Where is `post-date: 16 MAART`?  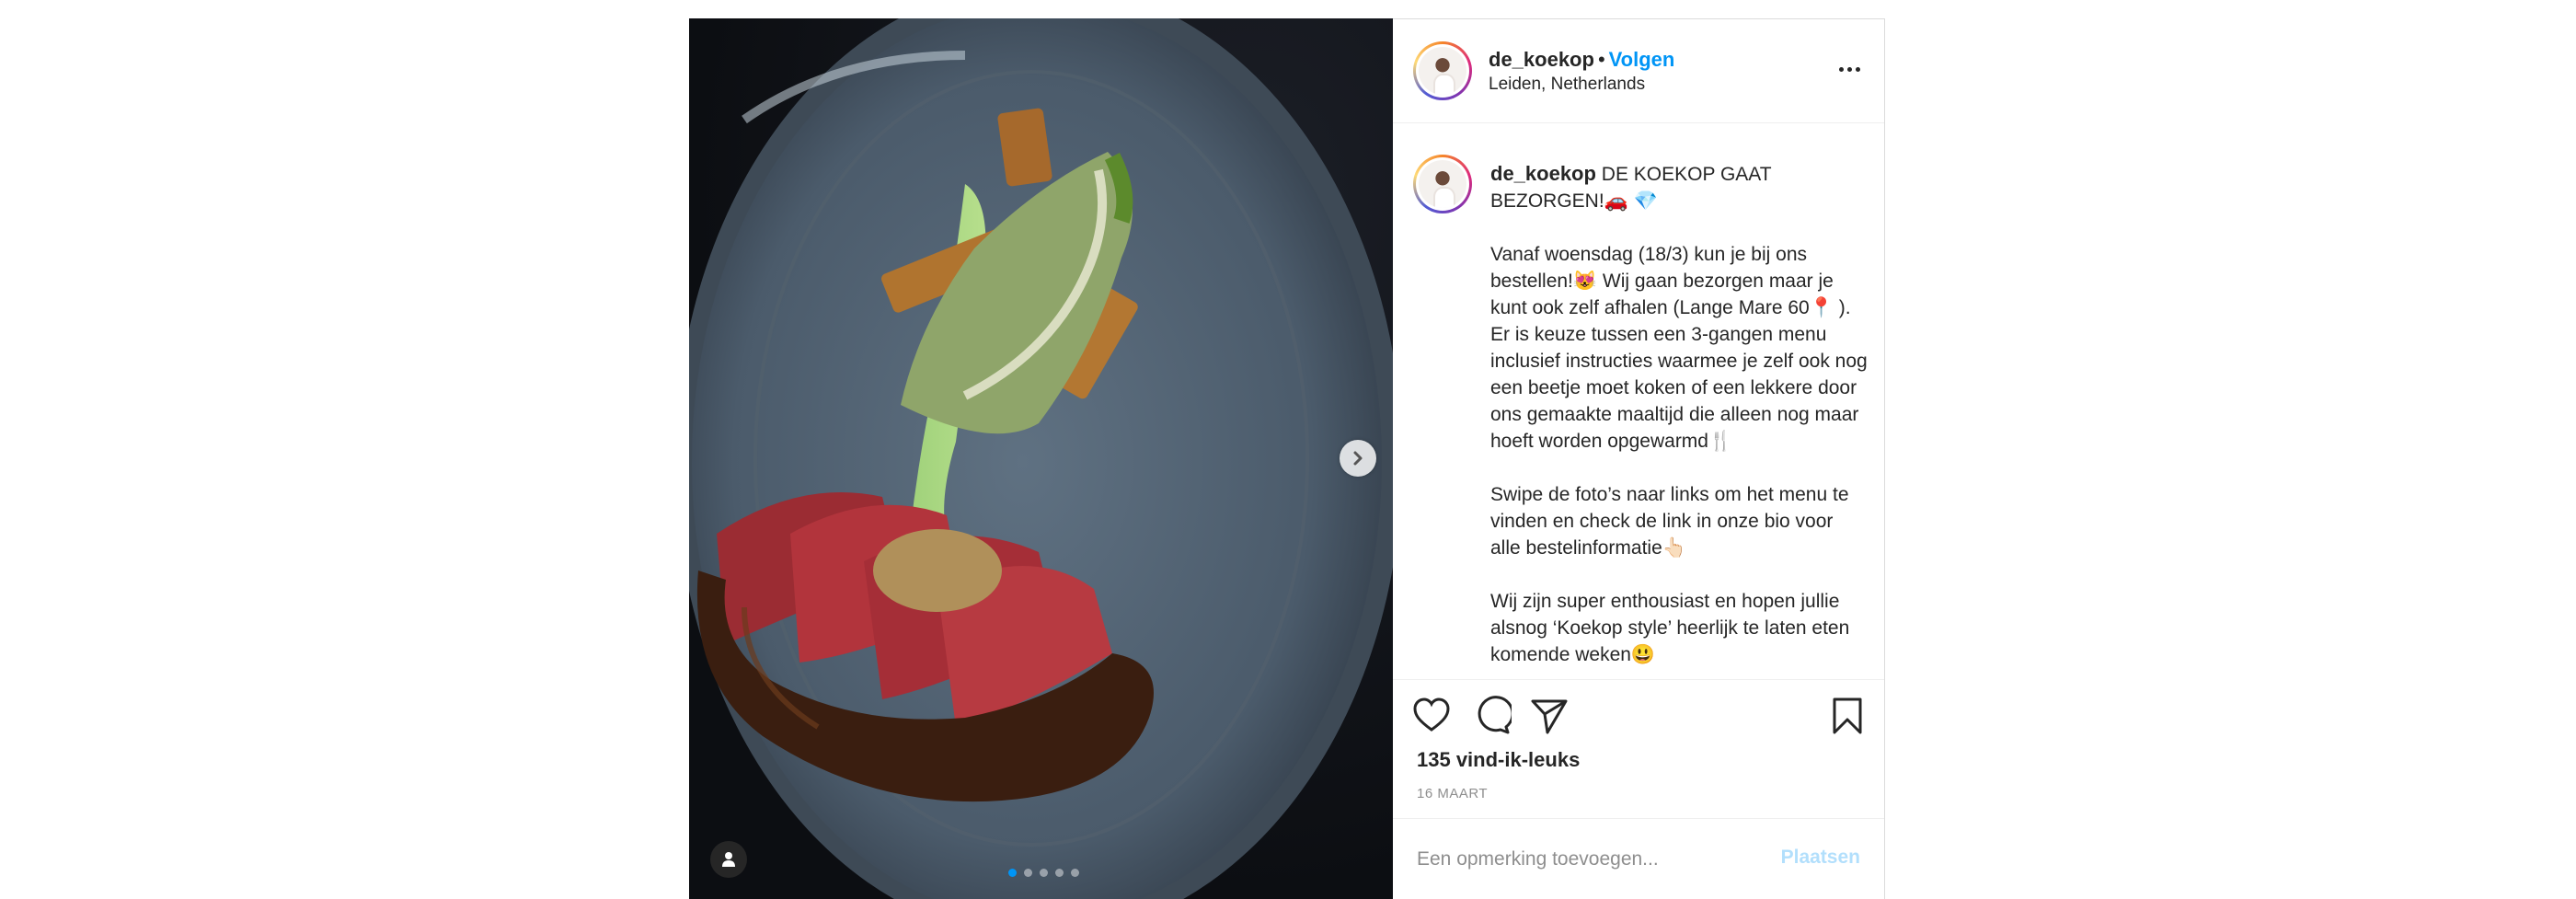 post-date: 16 MAART is located at coordinates (1452, 793).